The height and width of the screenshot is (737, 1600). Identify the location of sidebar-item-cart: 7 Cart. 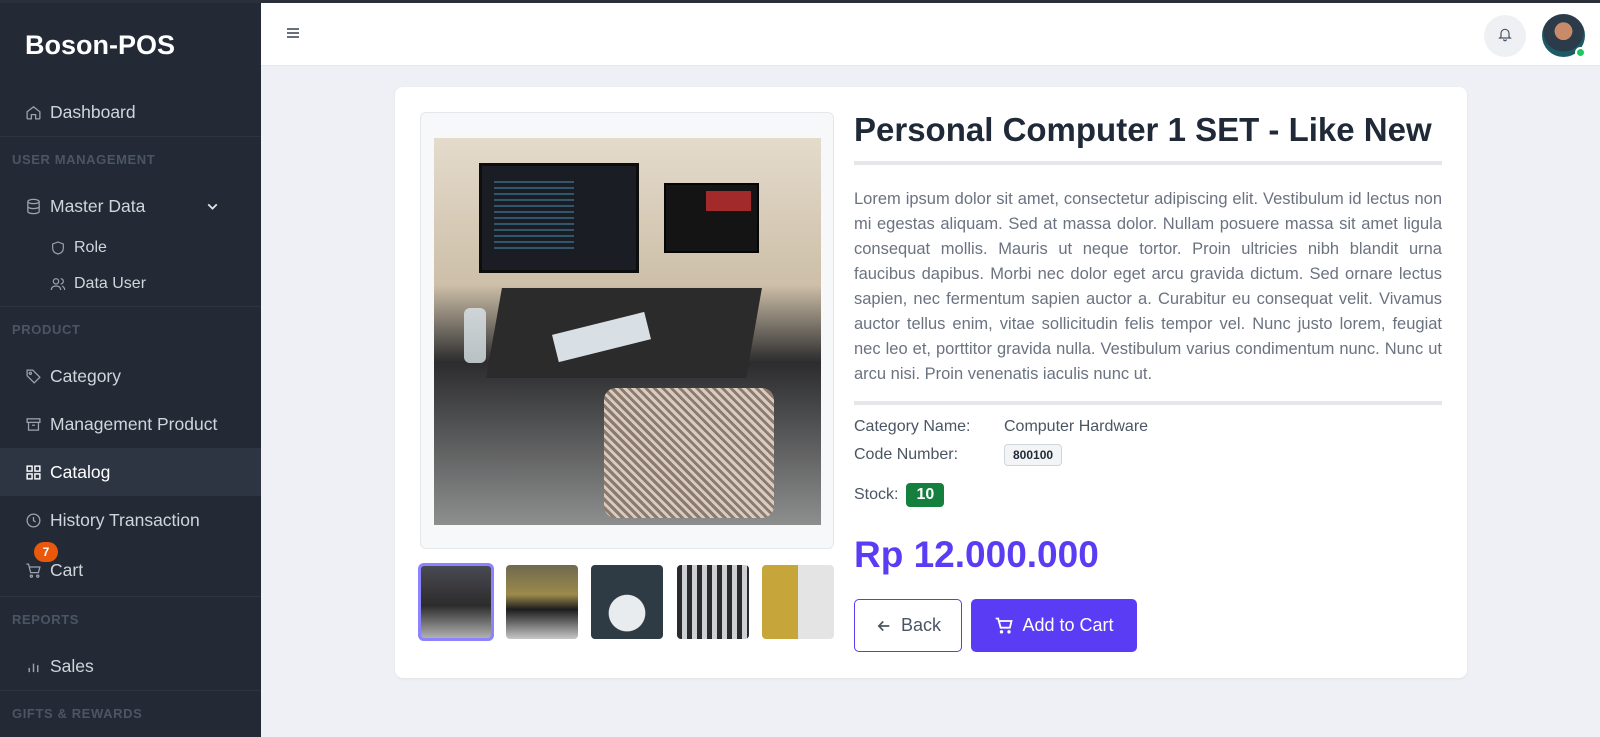
(130, 569).